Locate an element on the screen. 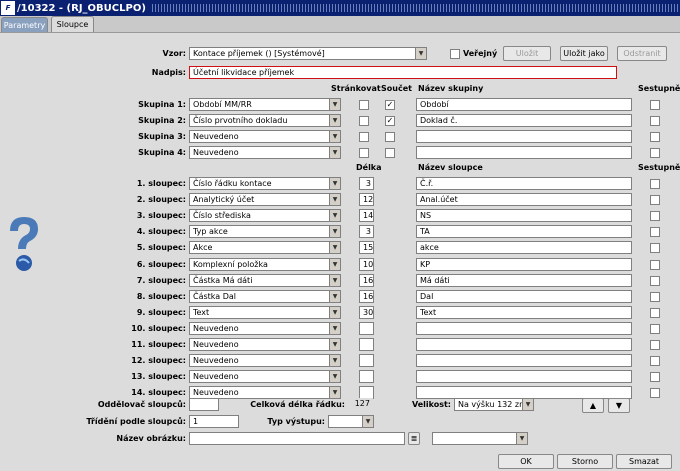  tab-sloupce: Sloupce is located at coordinates (72, 24).